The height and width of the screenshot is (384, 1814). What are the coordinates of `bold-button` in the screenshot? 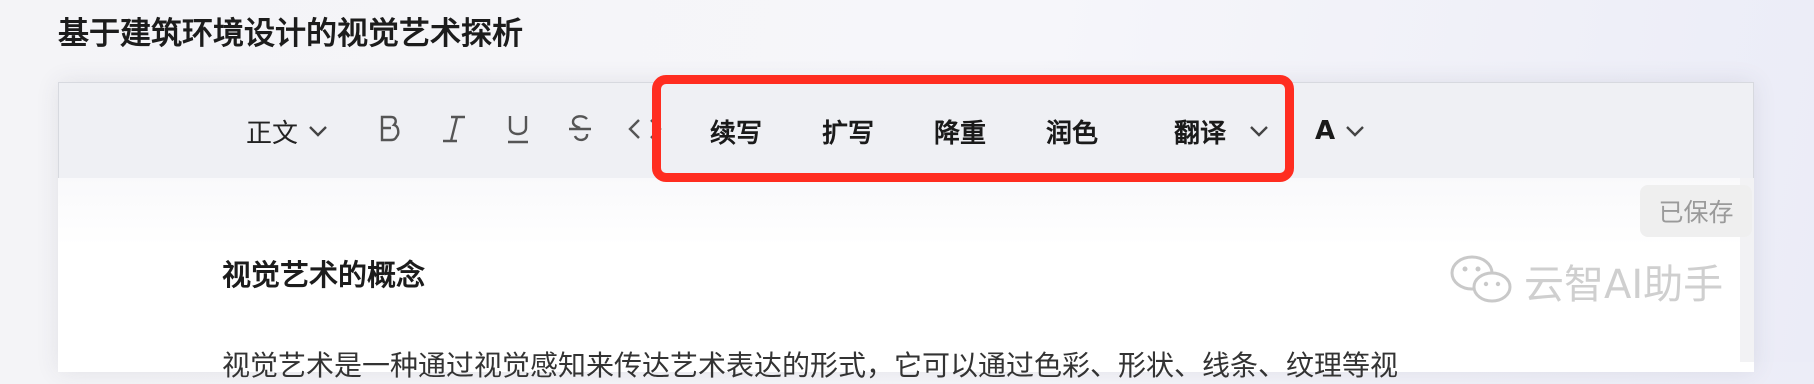 It's located at (390, 131).